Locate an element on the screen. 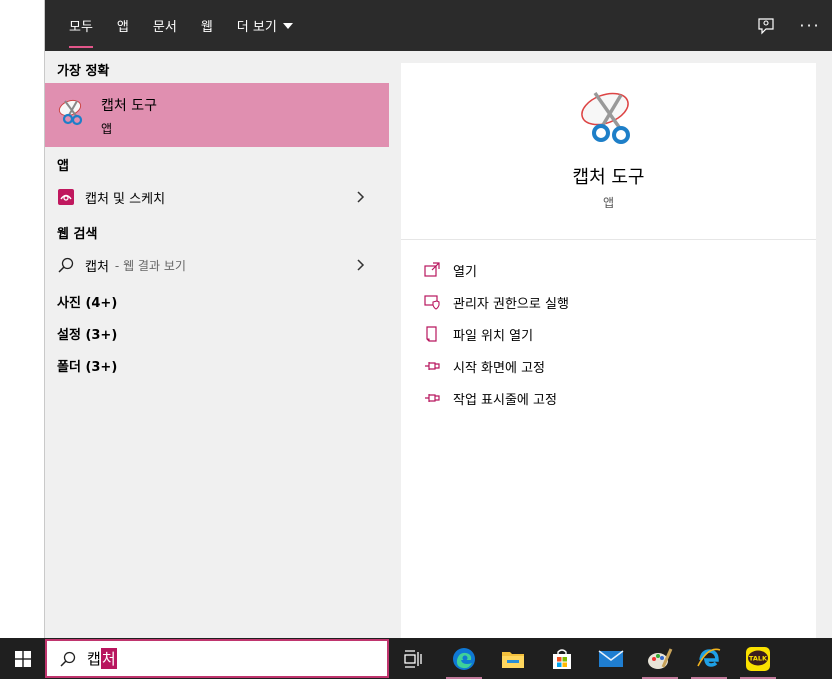  action-open: 열기 is located at coordinates (450, 270).